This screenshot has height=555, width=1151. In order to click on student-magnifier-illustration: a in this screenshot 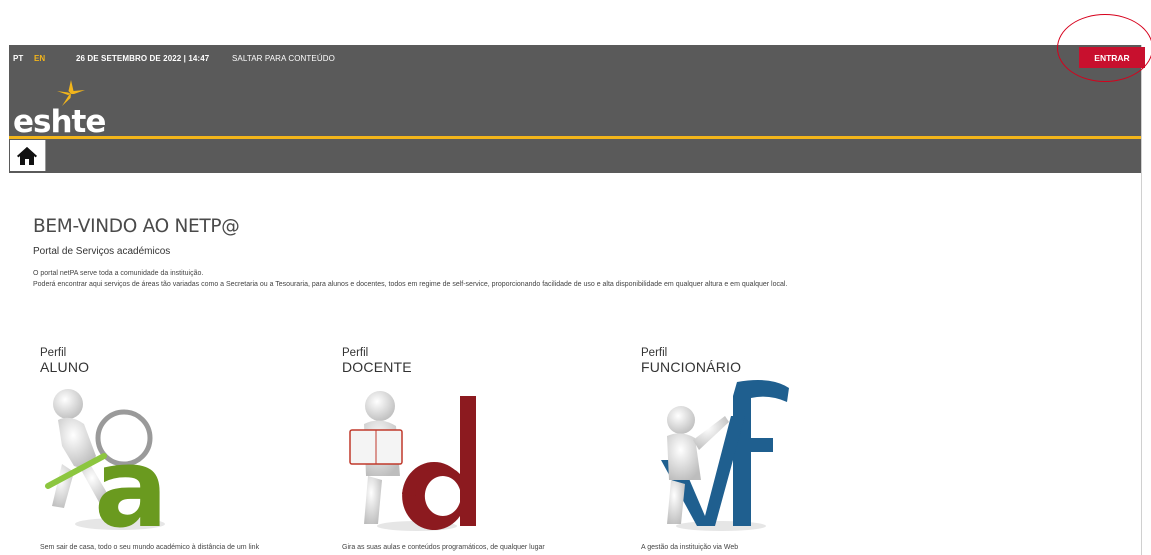, I will do `click(106, 462)`.